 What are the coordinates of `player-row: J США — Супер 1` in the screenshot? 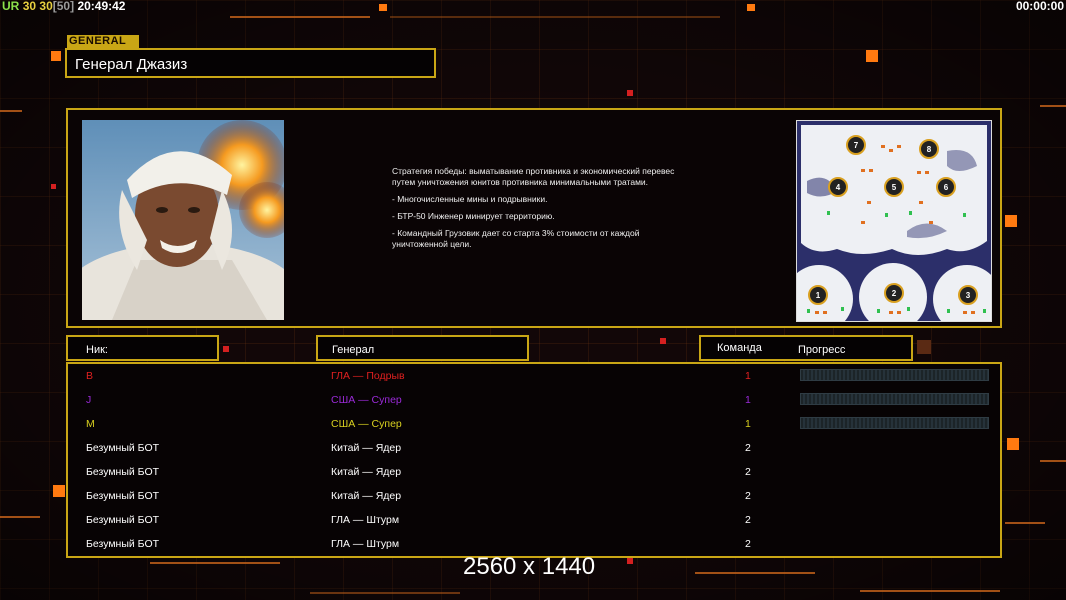 It's located at (534, 400).